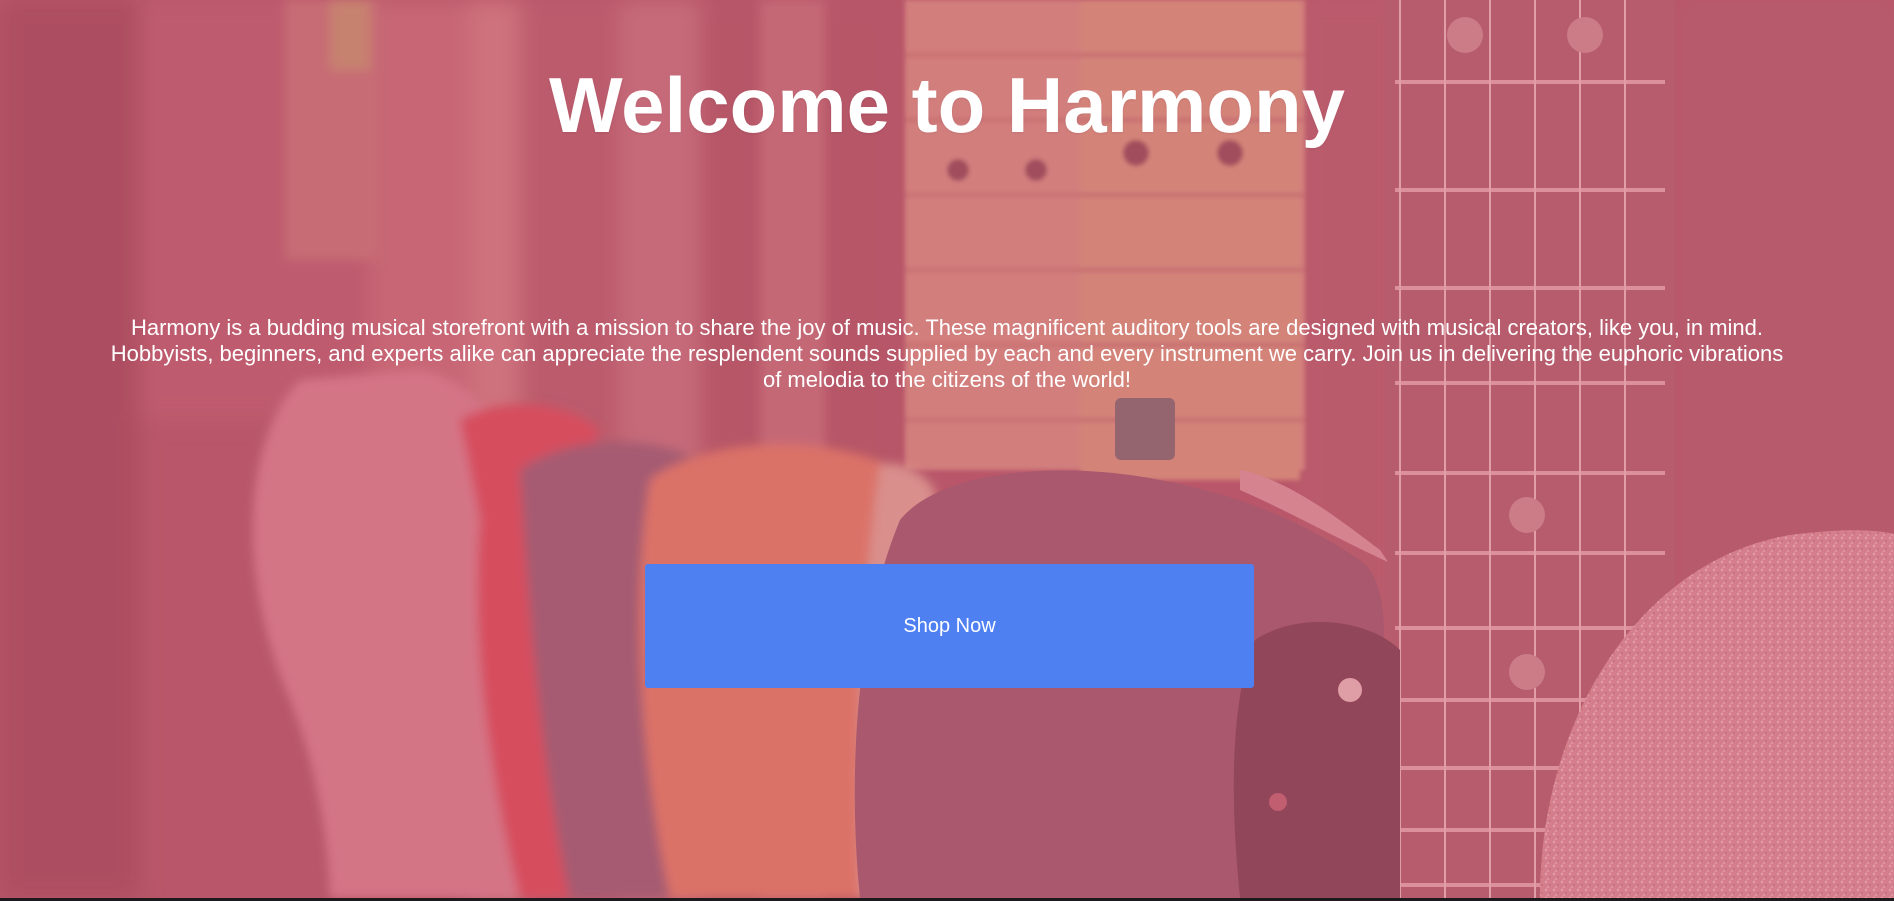 This screenshot has width=1894, height=901. I want to click on hero-title: Welcome to Harmony, so click(947, 105).